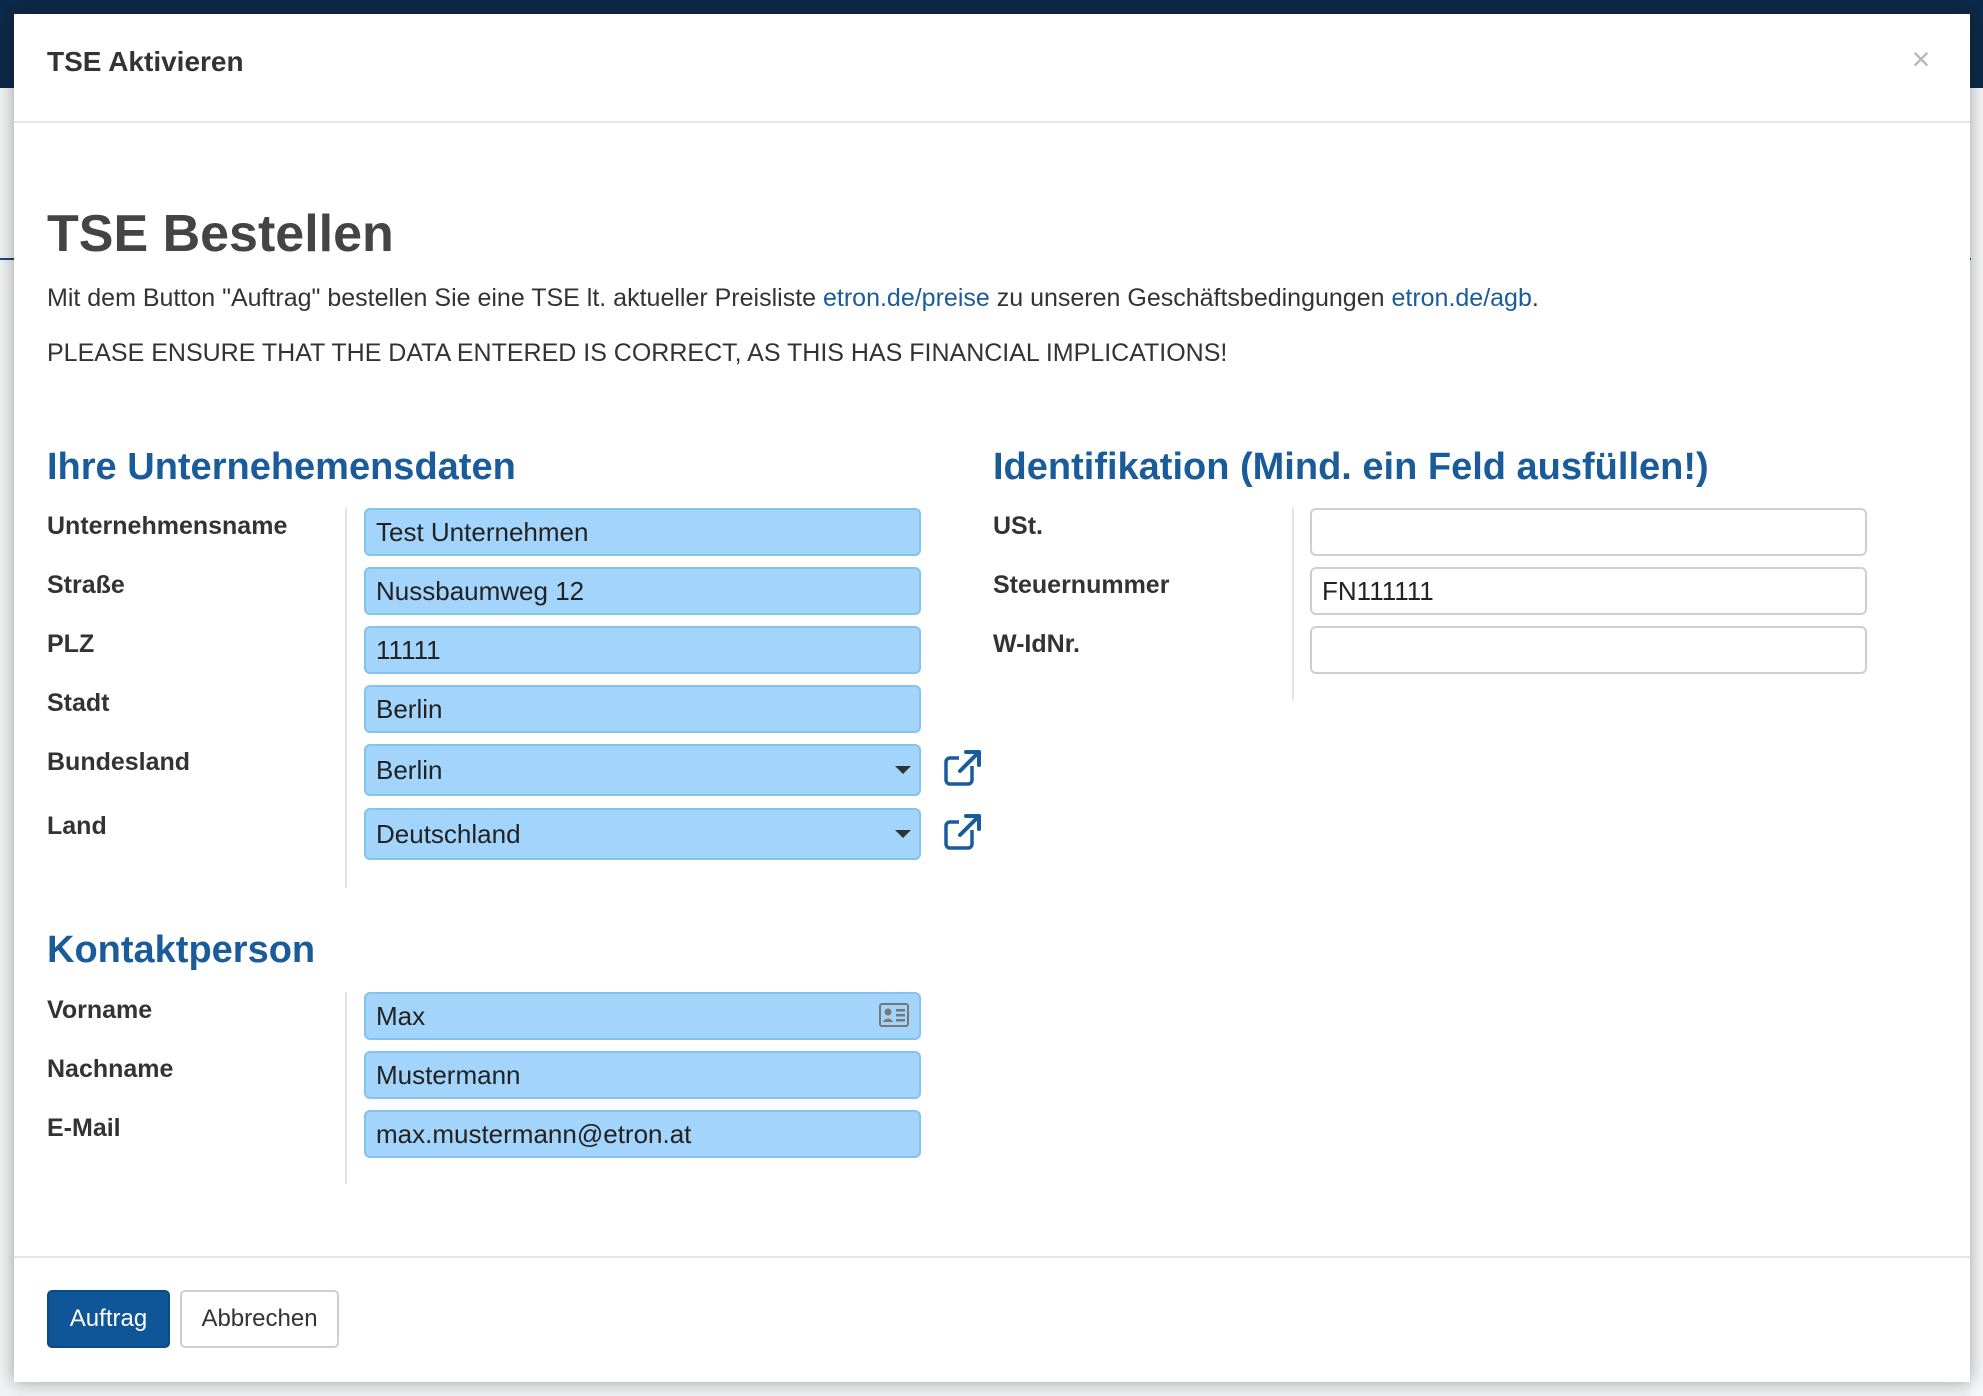  Describe the element at coordinates (1588, 591) in the screenshot. I see `tax-number-input: FN111111` at that location.